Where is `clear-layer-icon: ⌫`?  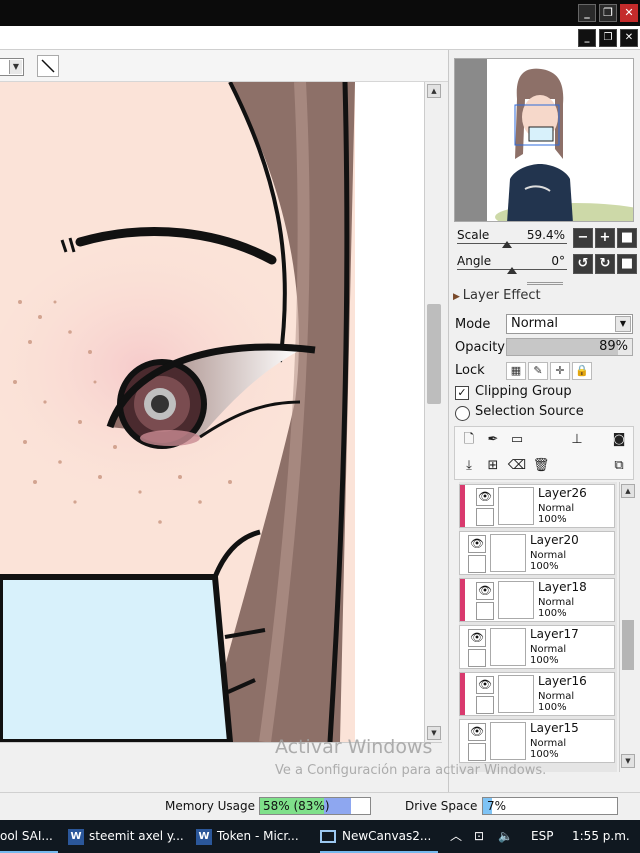
clear-layer-icon: ⌫ is located at coordinates (517, 466).